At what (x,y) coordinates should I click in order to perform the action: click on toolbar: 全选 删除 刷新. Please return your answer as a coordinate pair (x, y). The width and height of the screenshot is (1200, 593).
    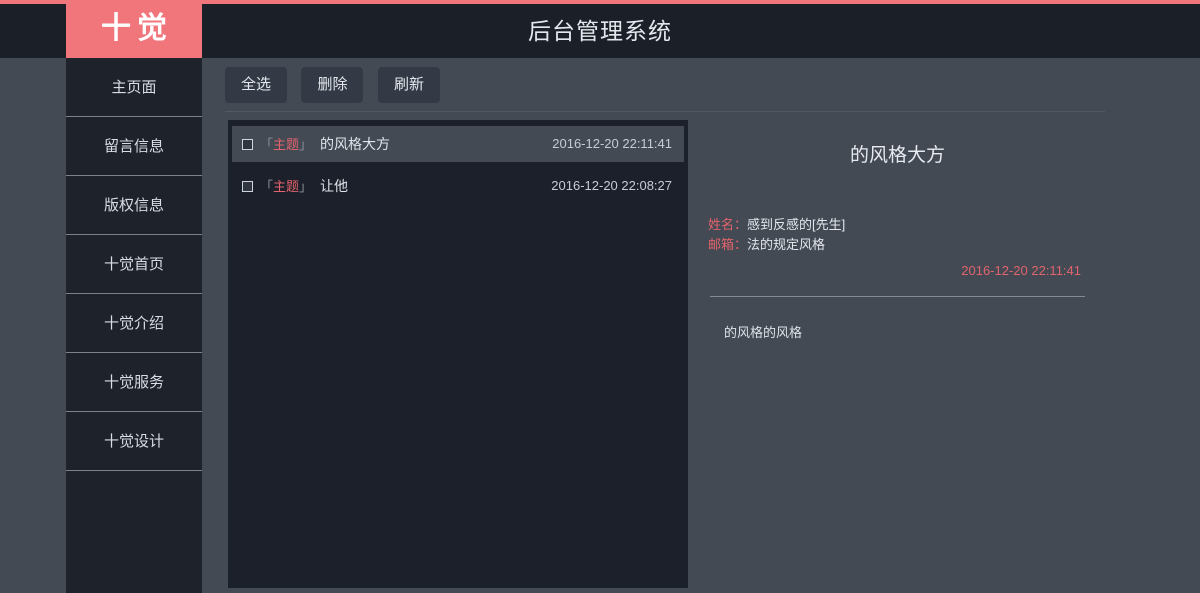
    Looking at the image, I should click on (337, 85).